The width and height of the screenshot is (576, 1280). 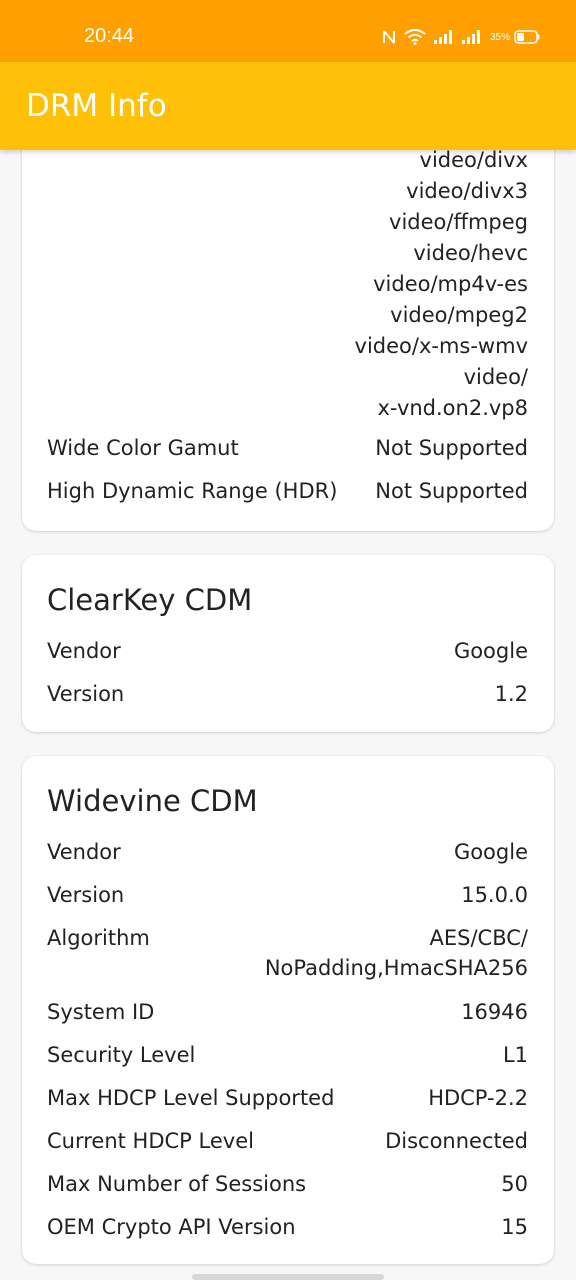 I want to click on security-level-value: L1, so click(x=515, y=1055).